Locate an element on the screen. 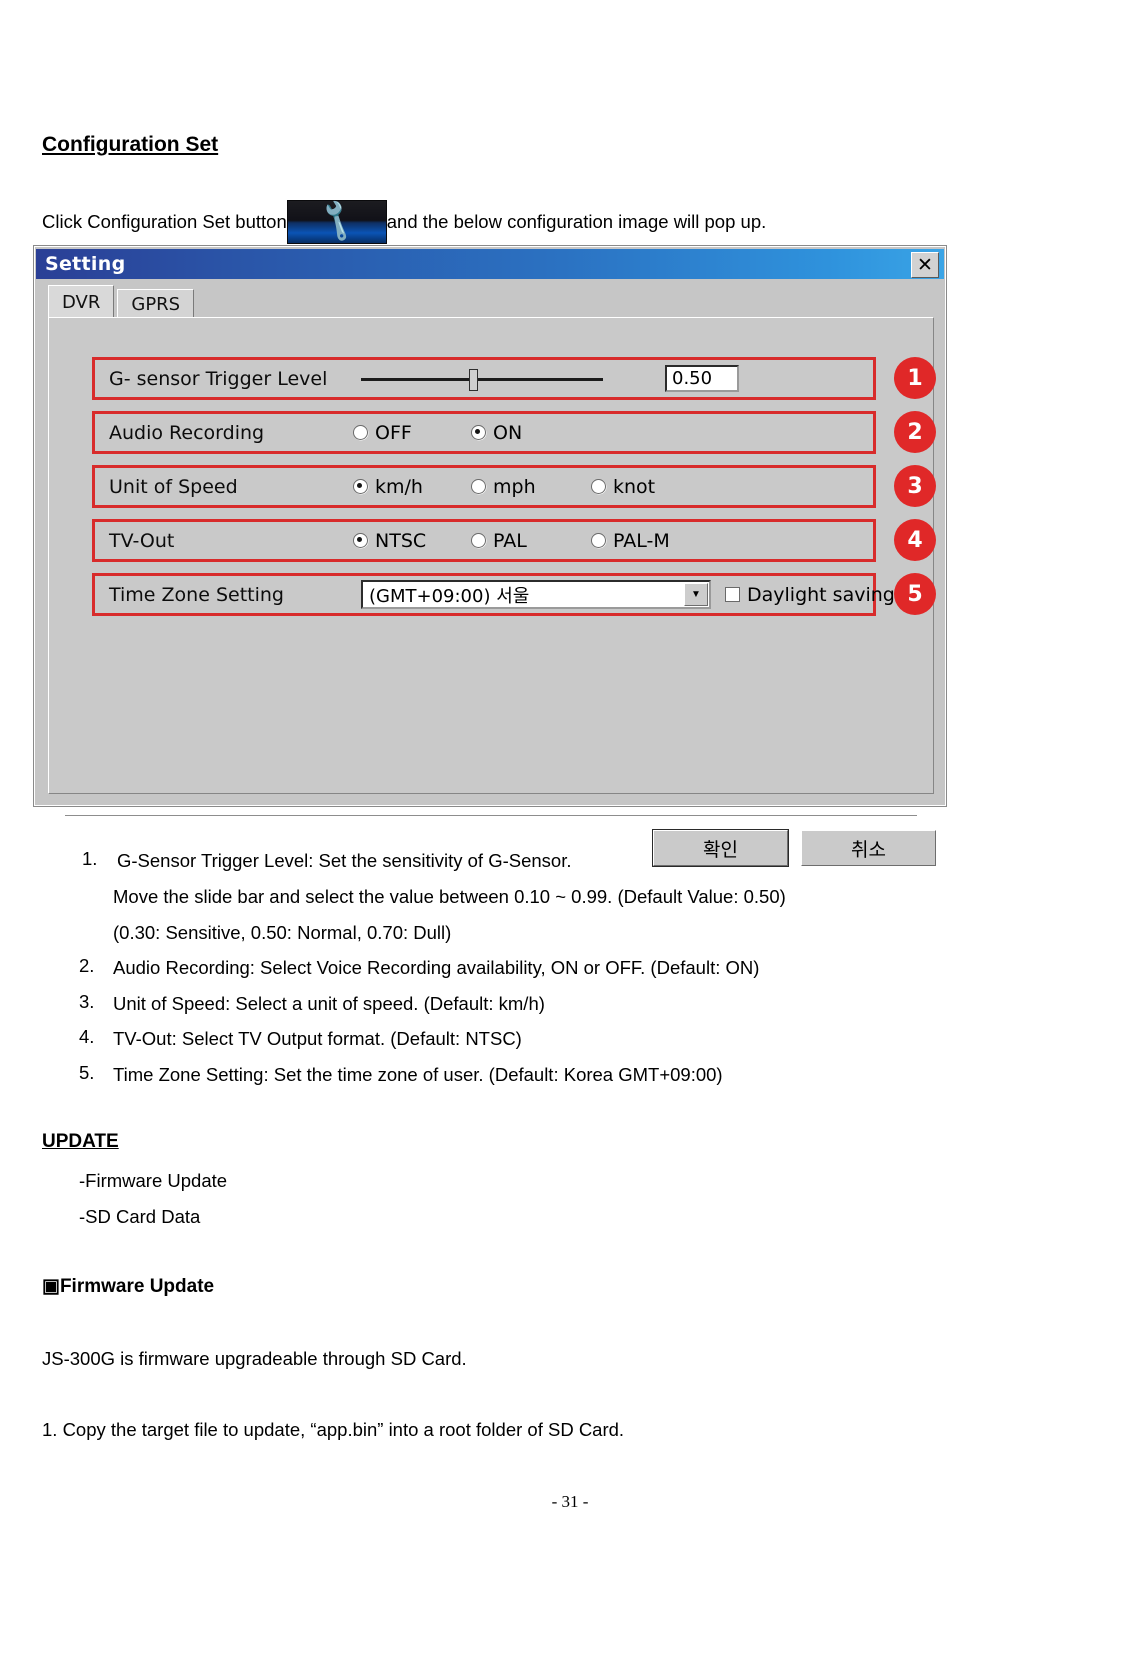 This screenshot has width=1140, height=1654. radio-icon-pal is located at coordinates (478, 540).